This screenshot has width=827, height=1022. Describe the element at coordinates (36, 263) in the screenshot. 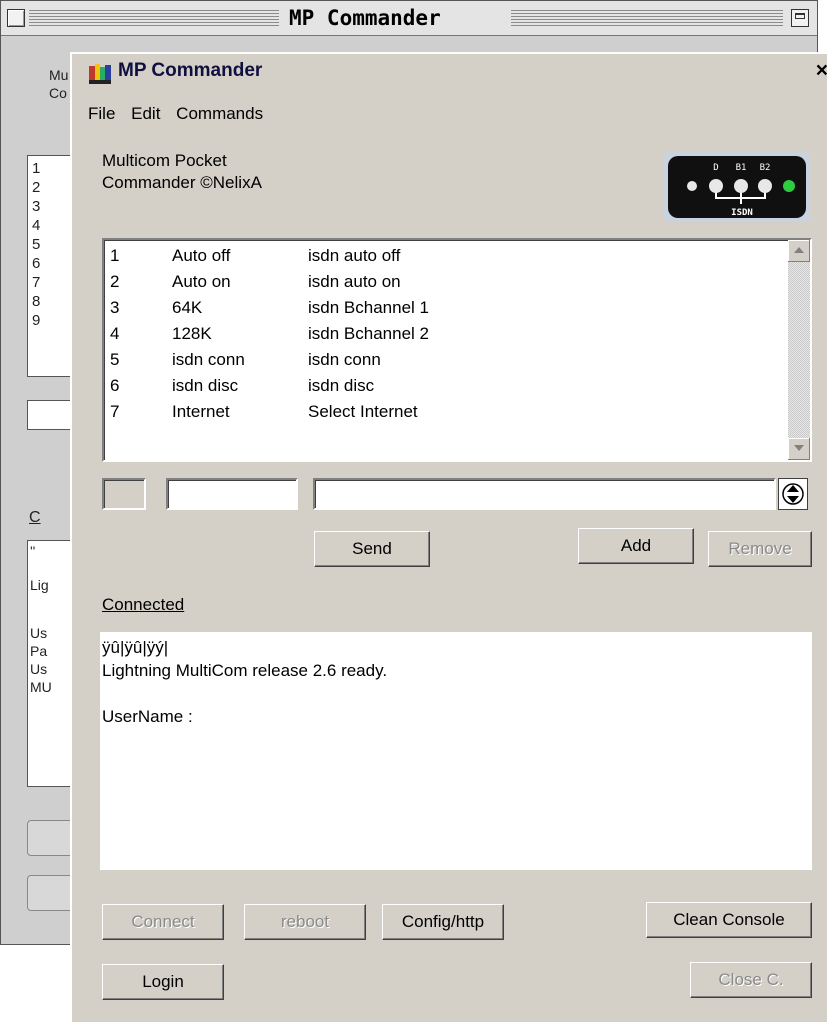

I see `background-list-number: 6` at that location.